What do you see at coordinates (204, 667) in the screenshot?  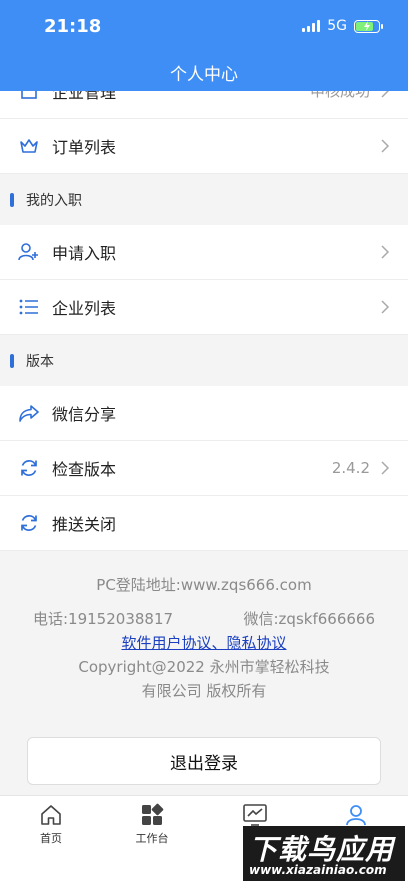 I see `copyright-line-1: Copyright@2022 永州市掌轻松科技` at bounding box center [204, 667].